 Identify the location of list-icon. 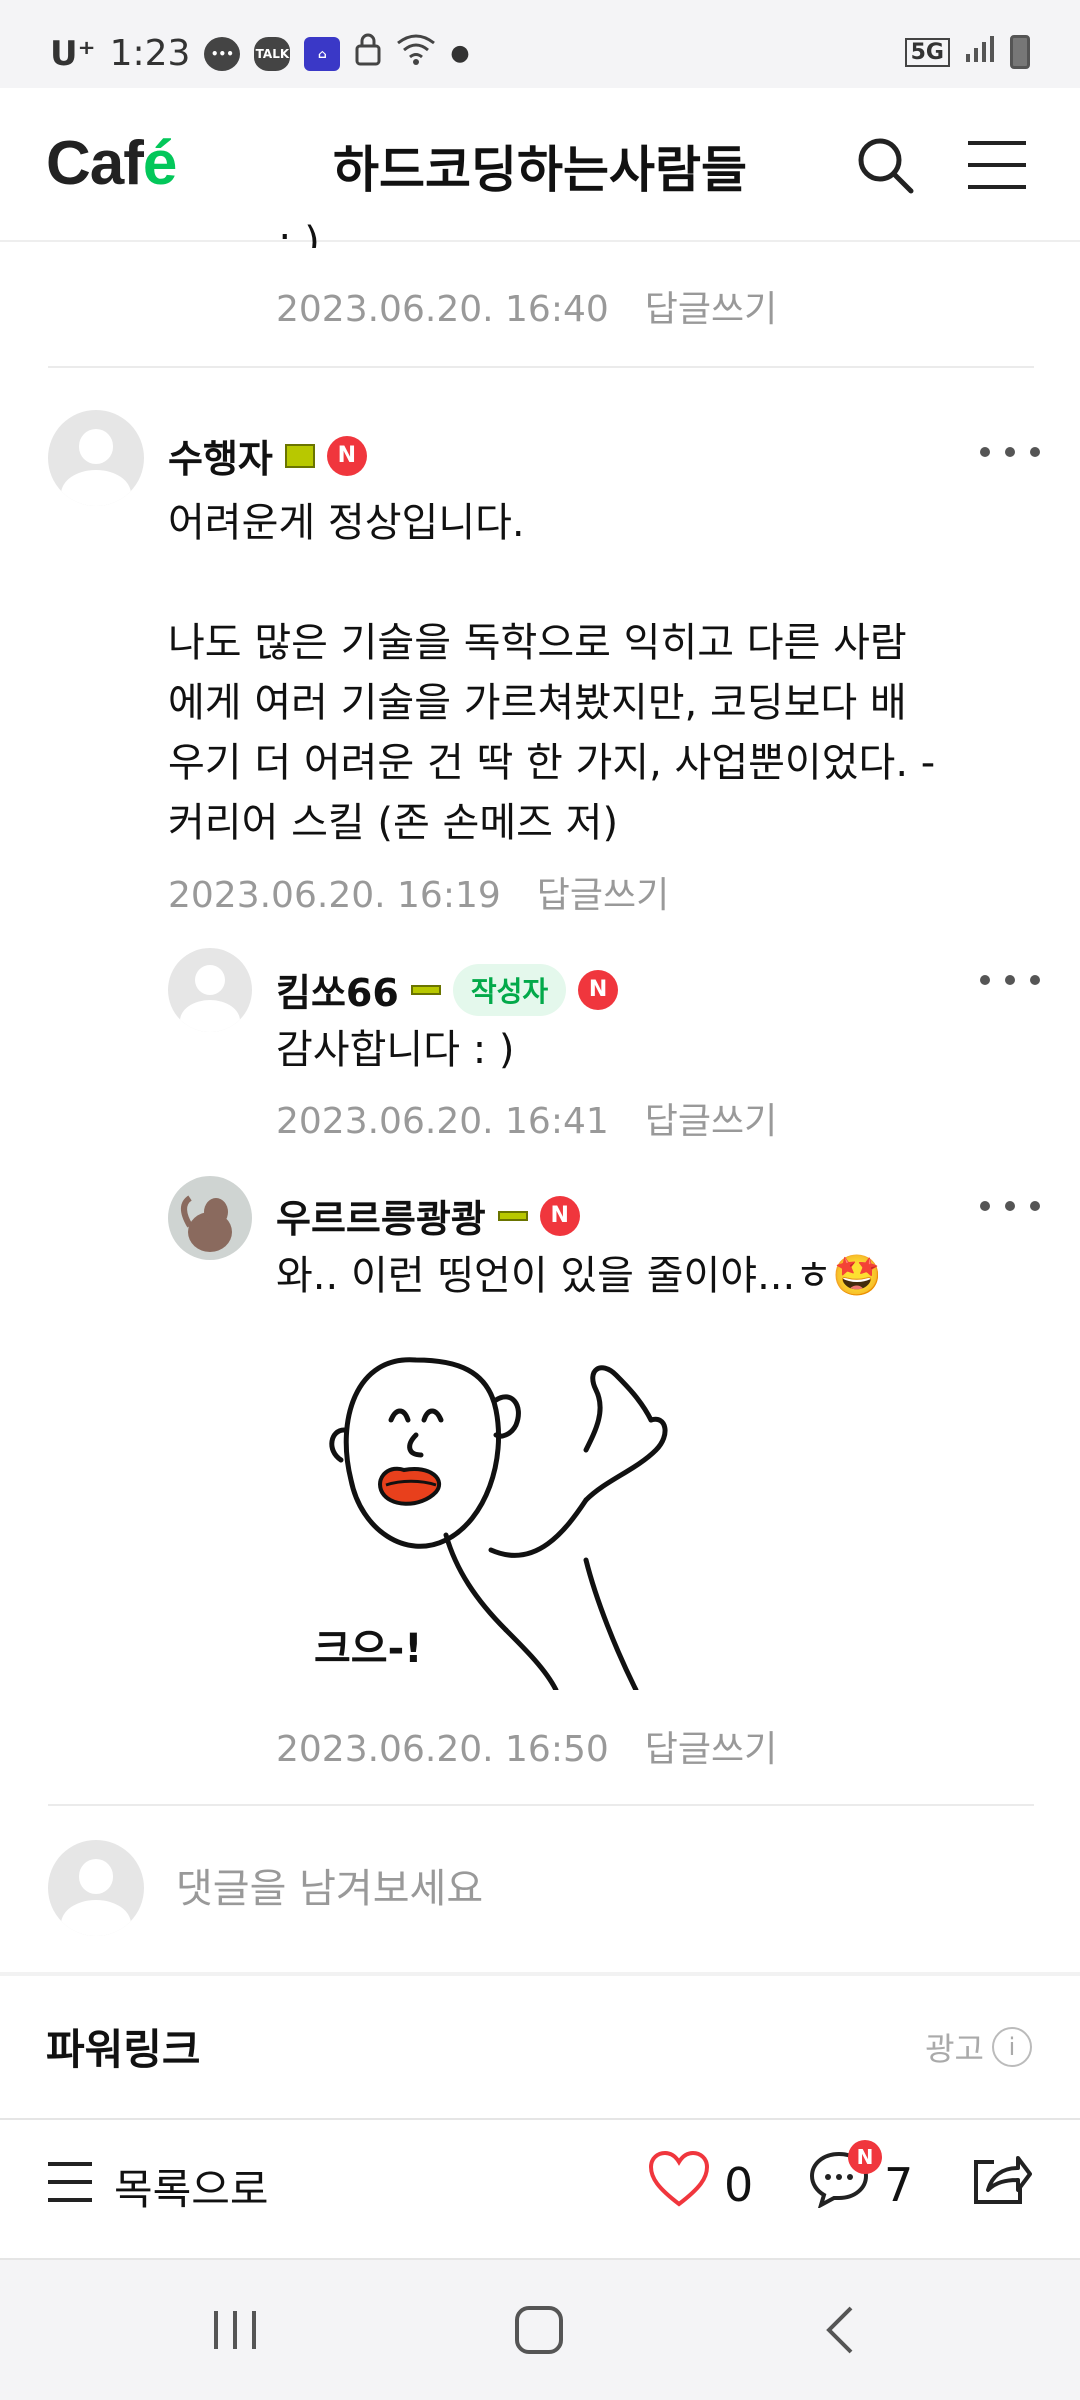
(70, 2187).